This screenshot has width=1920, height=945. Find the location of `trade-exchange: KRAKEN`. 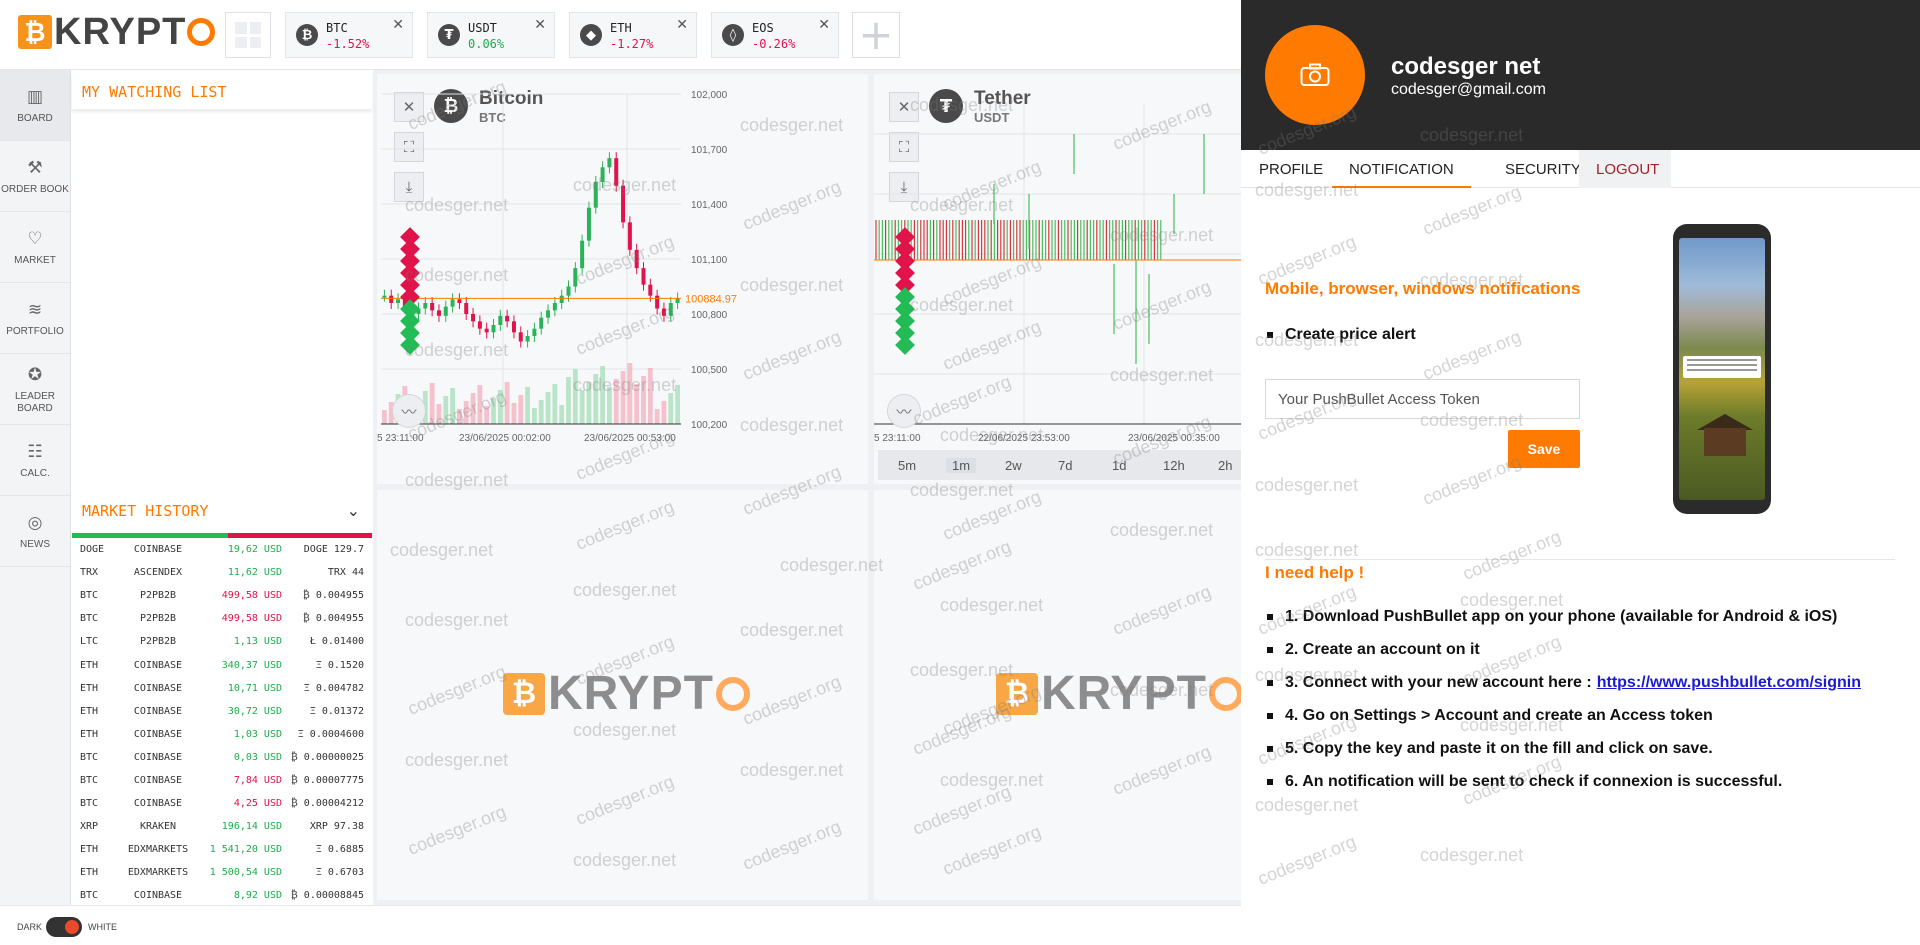

trade-exchange: KRAKEN is located at coordinates (158, 827).